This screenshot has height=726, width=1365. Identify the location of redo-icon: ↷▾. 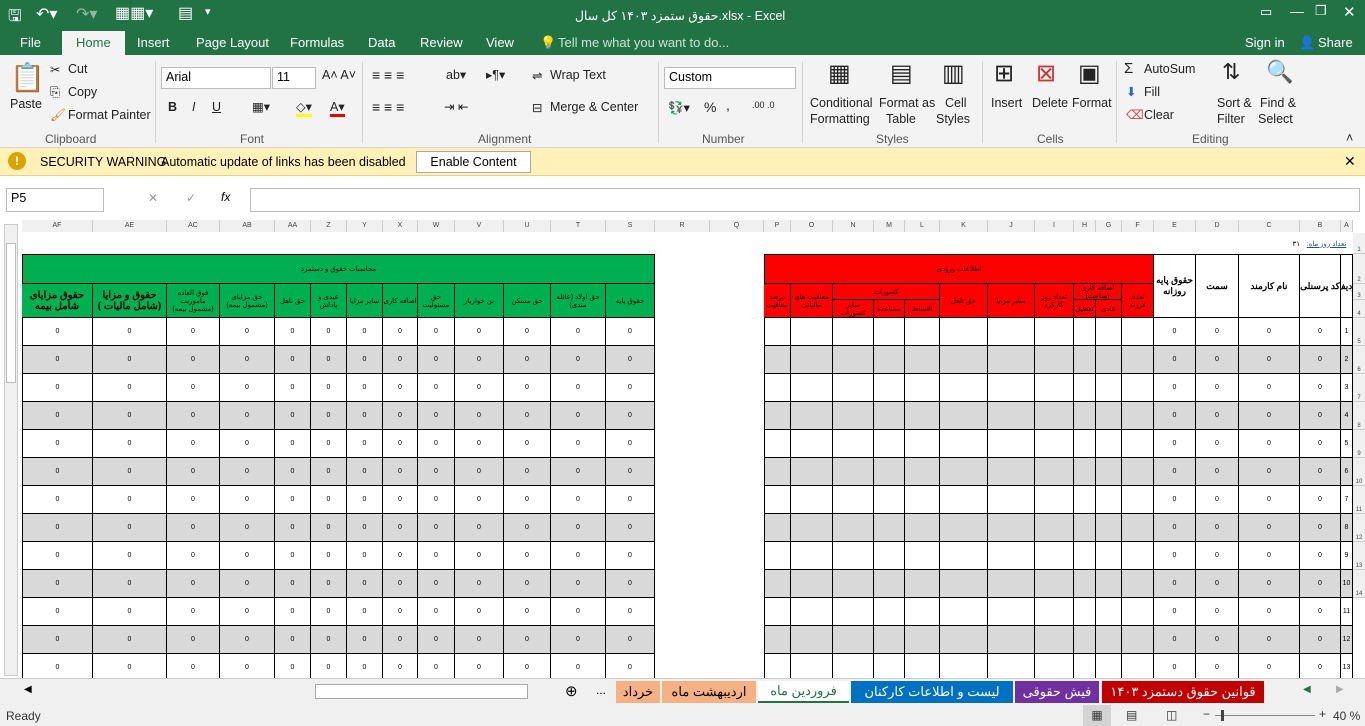
(86, 14).